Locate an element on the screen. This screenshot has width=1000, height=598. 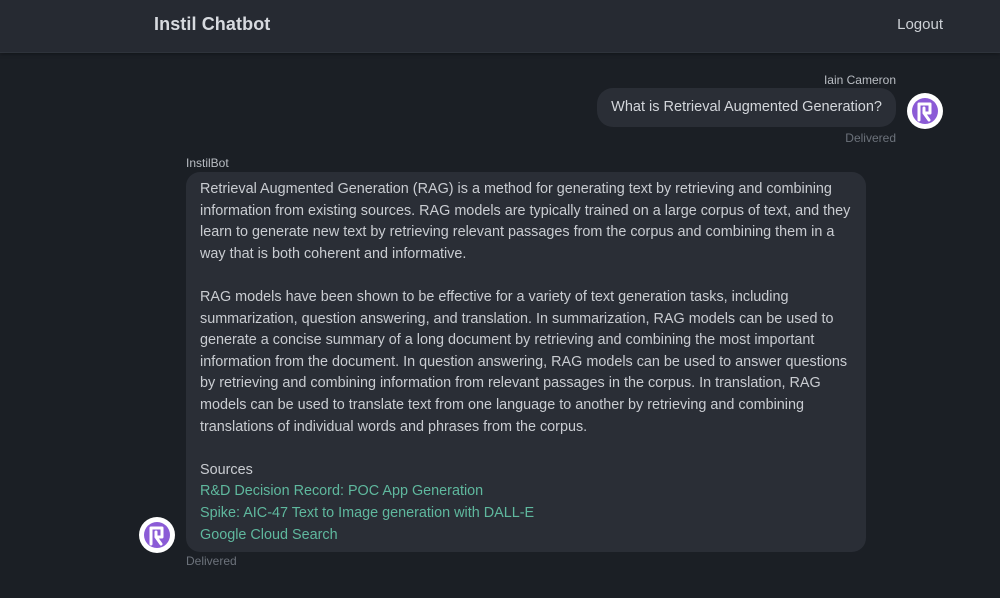
user-message-bubble: What is Retrieval Augmented Generation? is located at coordinates (746, 107).